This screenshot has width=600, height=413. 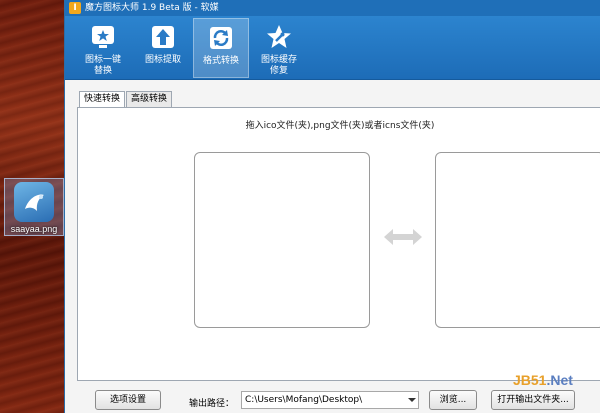 What do you see at coordinates (152, 8) in the screenshot?
I see `window-title: 魔方图标大师 1.9 Beta 版 - 软媒` at bounding box center [152, 8].